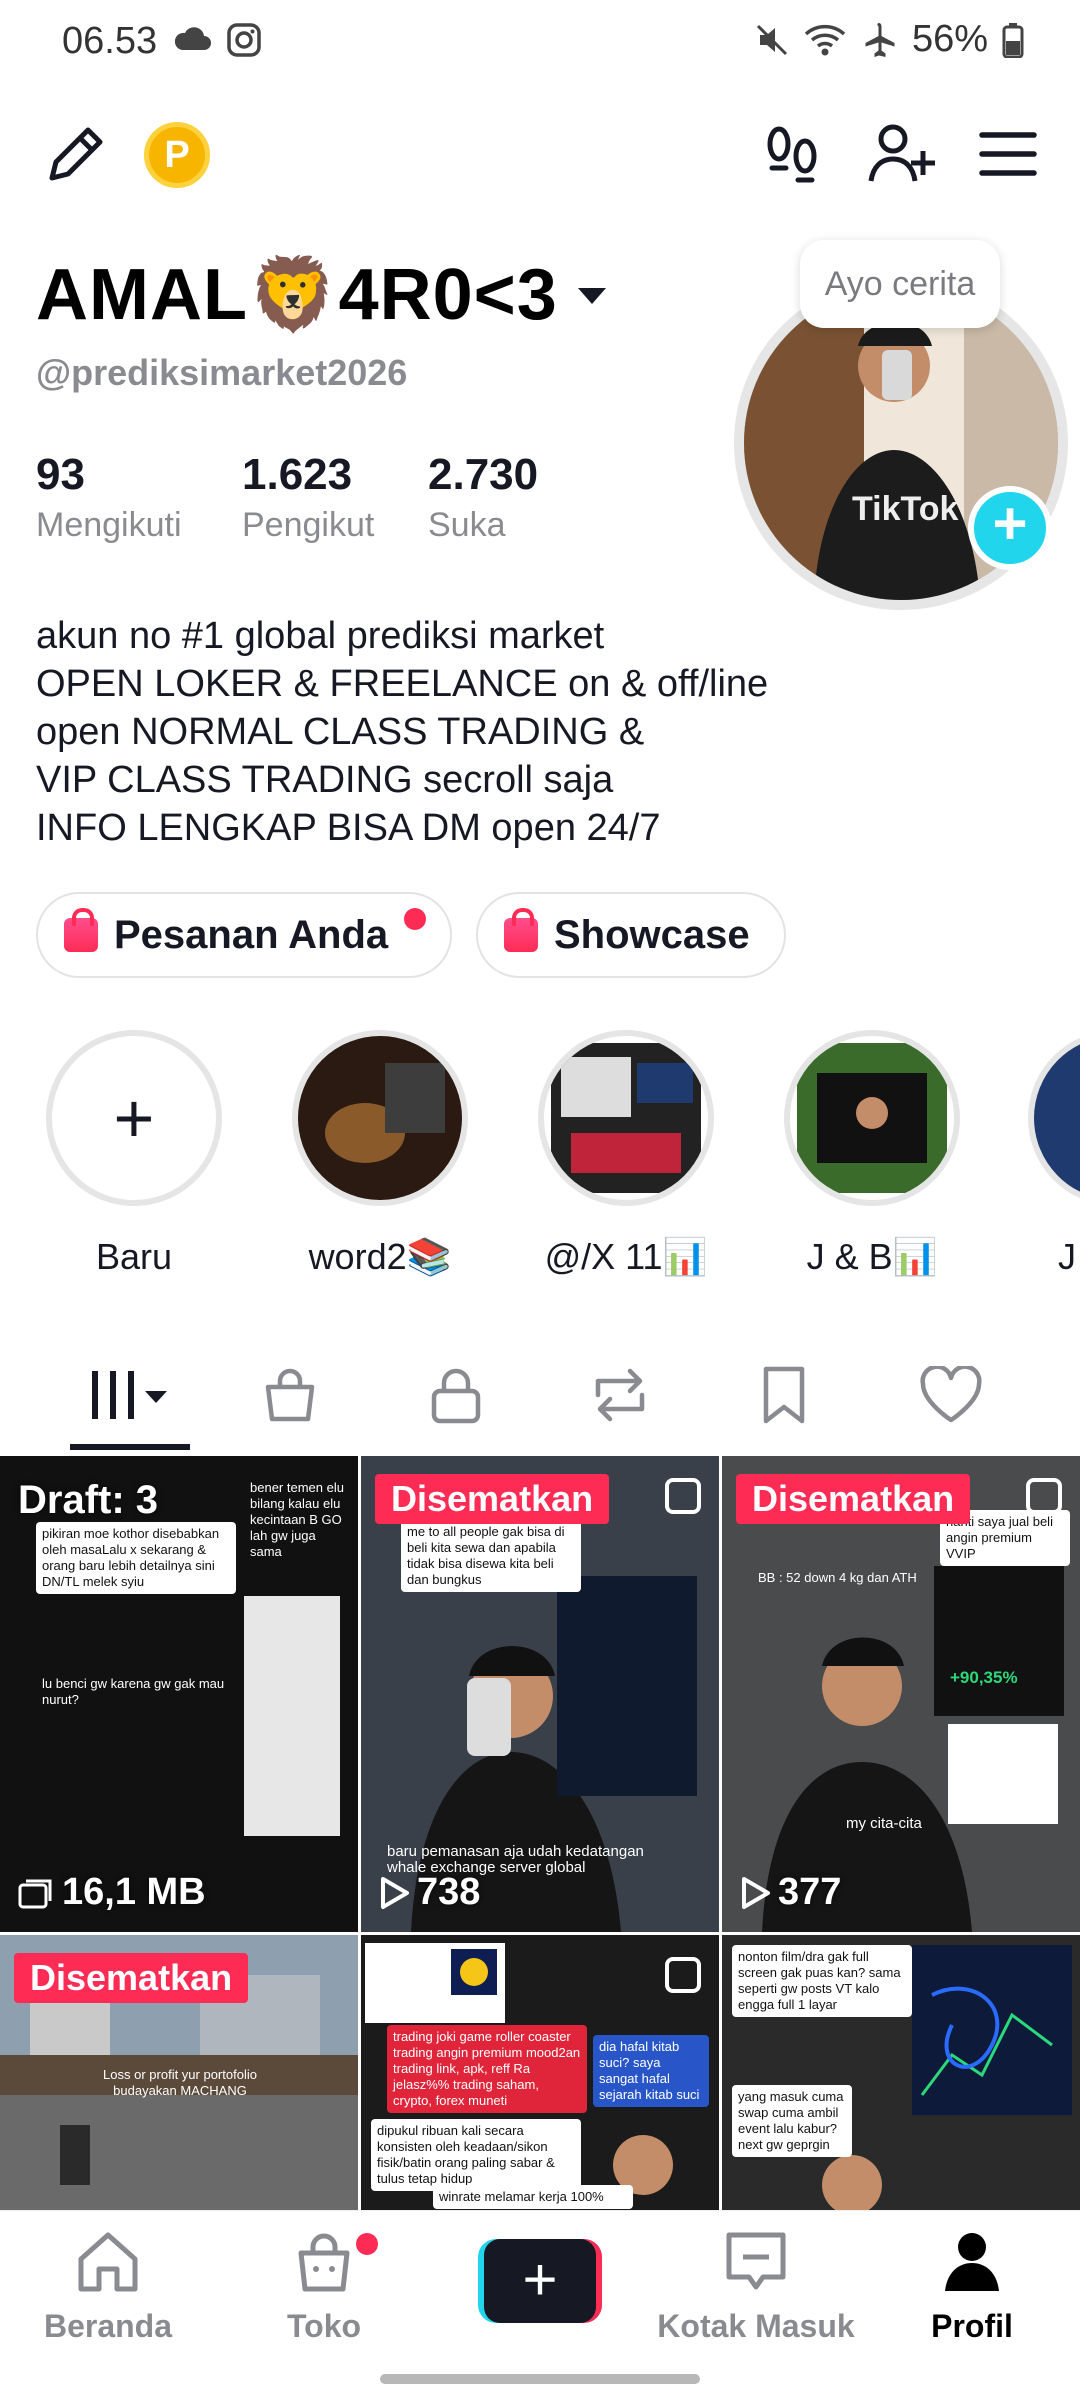 Image resolution: width=1080 pixels, height=2400 pixels. I want to click on bookmark-icon, so click(784, 1395).